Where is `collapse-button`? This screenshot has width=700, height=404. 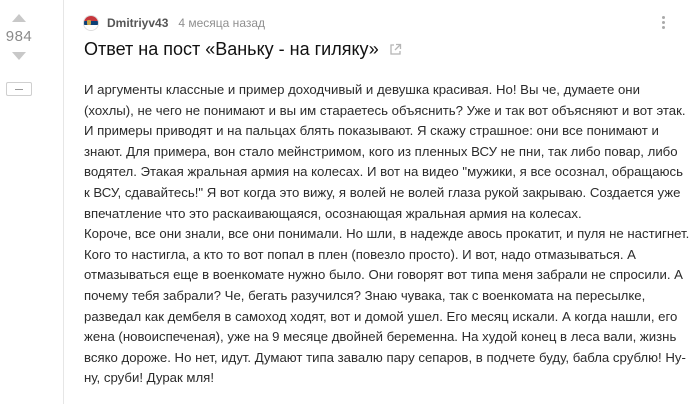 collapse-button is located at coordinates (19, 89).